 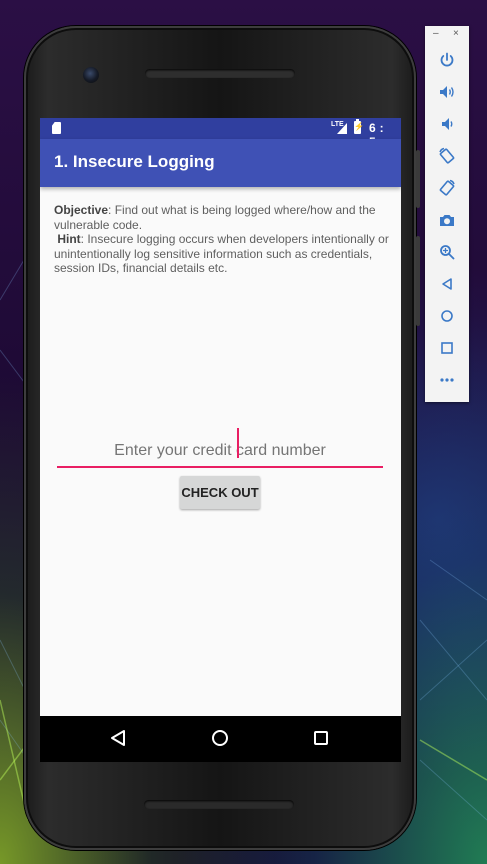 I want to click on volume-down-icon, so click(x=447, y=124).